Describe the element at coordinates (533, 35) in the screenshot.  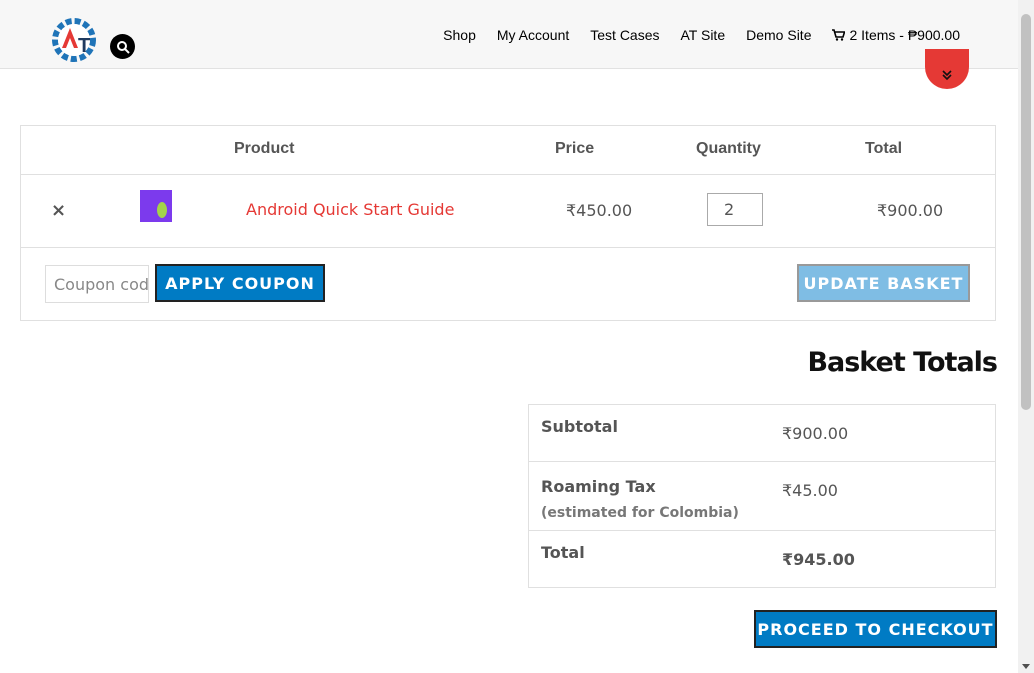
I see `nav-my-account: My Account` at that location.